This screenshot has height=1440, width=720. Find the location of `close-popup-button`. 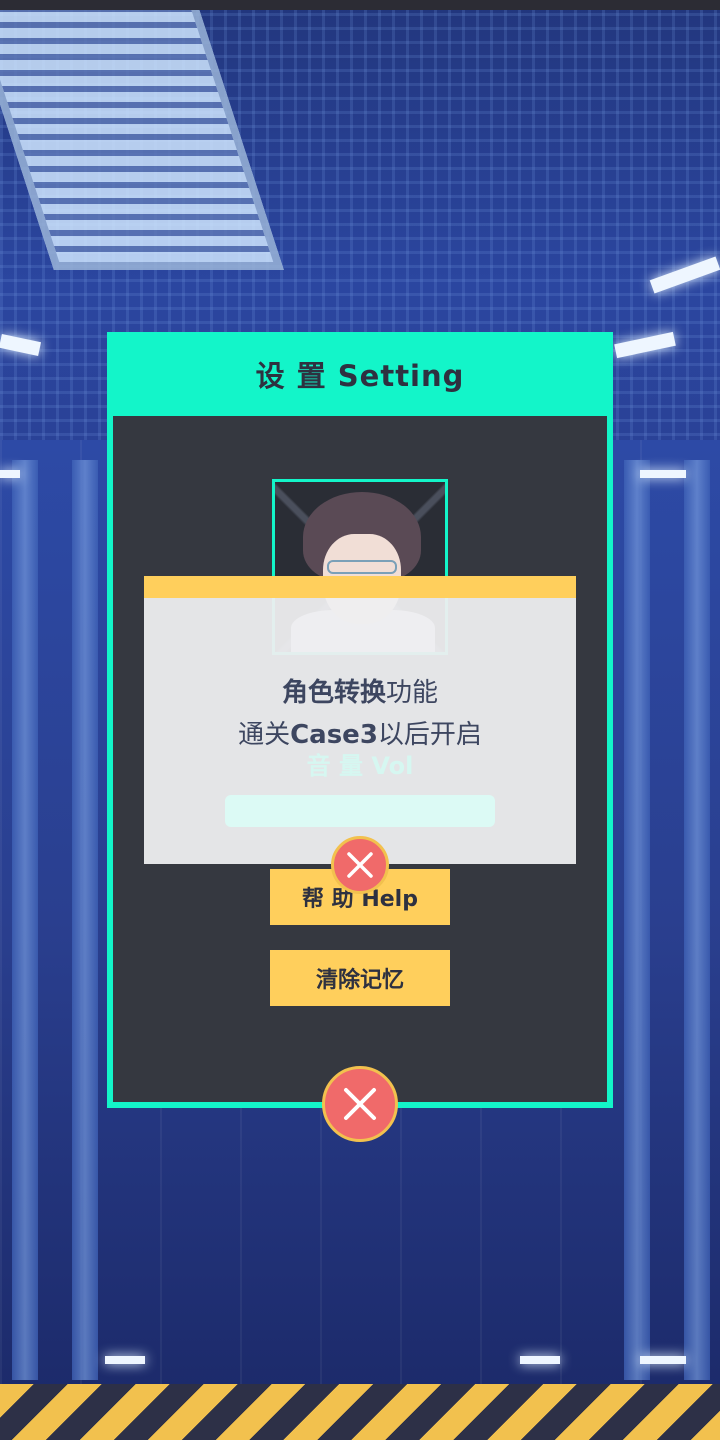

close-popup-button is located at coordinates (360, 865).